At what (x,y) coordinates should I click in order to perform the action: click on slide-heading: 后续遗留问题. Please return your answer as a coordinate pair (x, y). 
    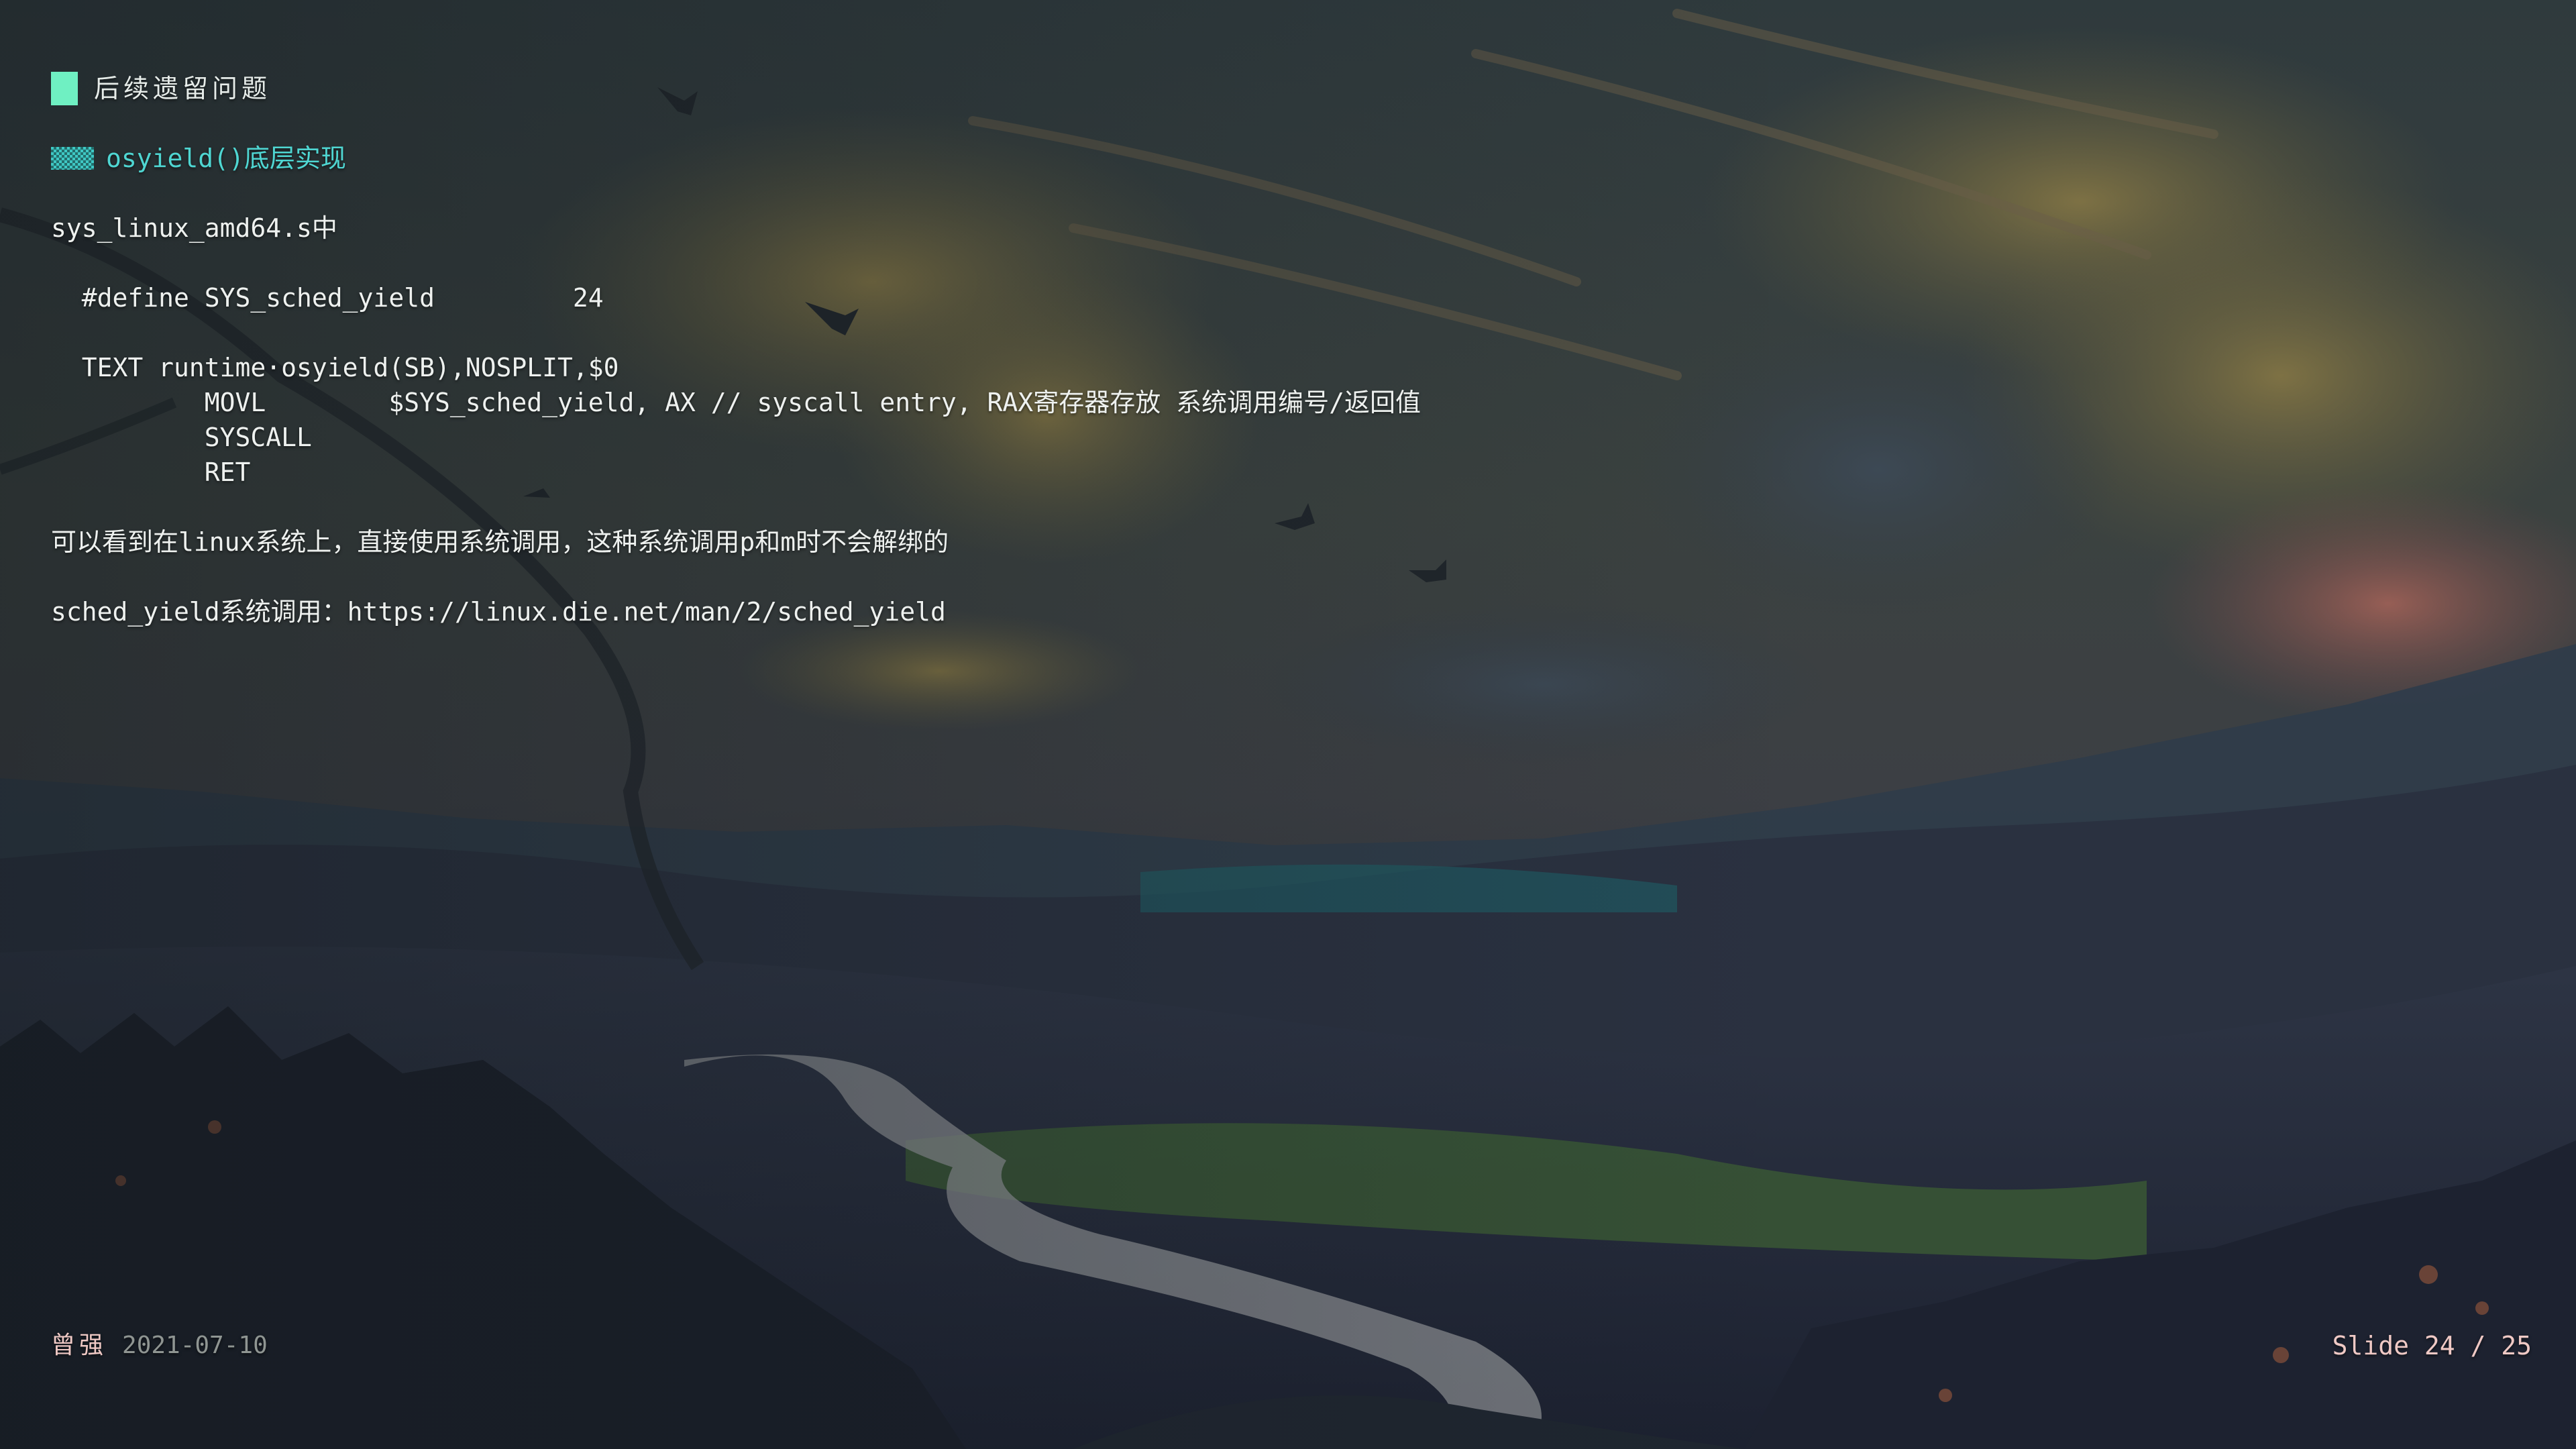
    Looking at the image, I should click on (1158, 88).